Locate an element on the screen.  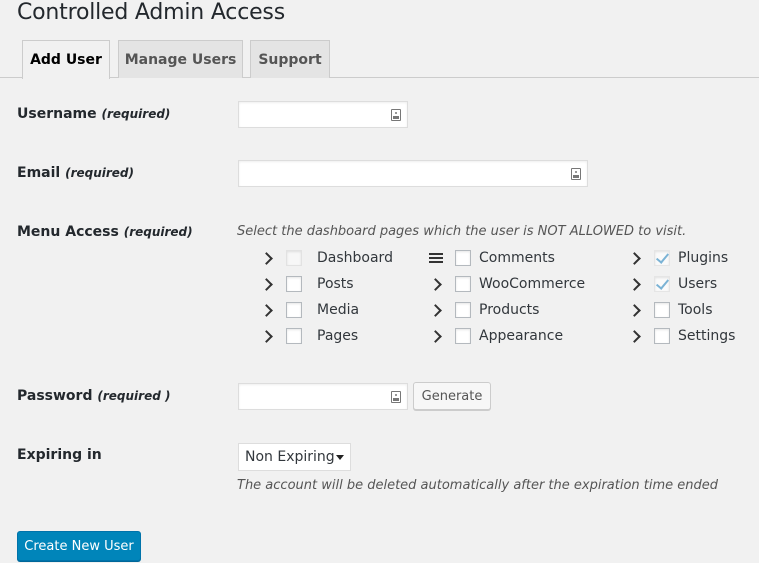
menu-item-comments: Comments is located at coordinates (492, 258).